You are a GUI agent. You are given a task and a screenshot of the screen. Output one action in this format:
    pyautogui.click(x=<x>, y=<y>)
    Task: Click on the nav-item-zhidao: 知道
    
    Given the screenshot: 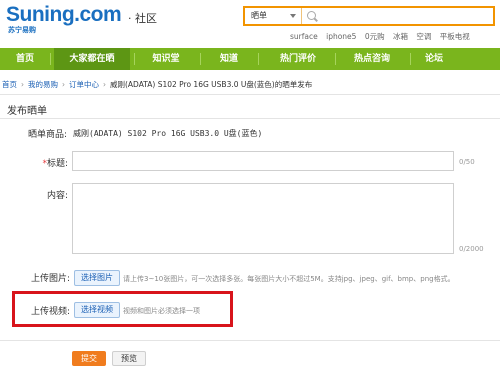 What is the action you would take?
    pyautogui.click(x=229, y=59)
    